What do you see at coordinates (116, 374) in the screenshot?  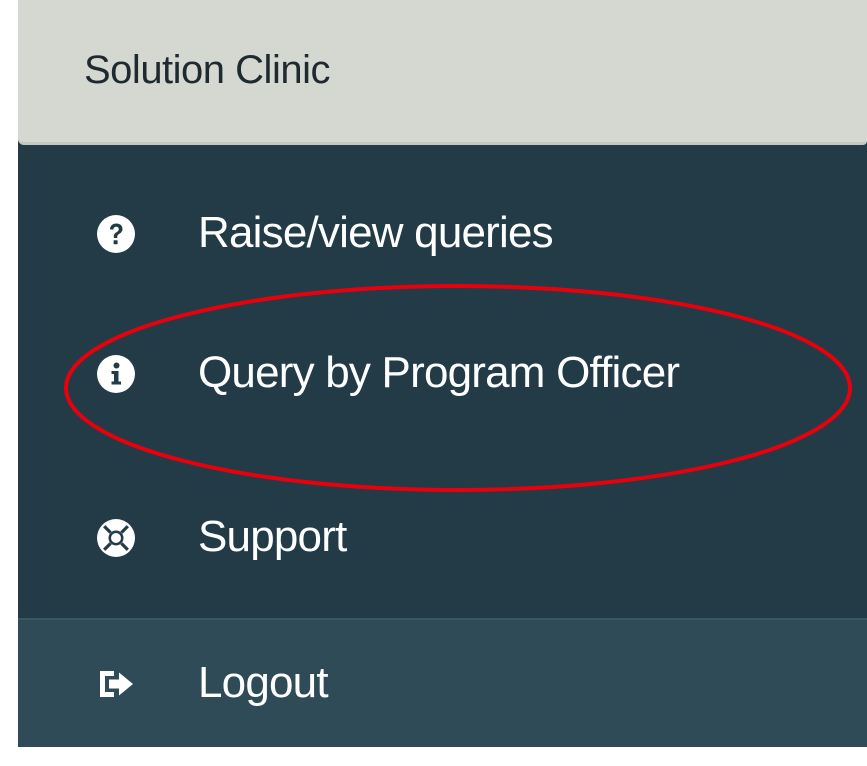 I see `info-circle-icon` at bounding box center [116, 374].